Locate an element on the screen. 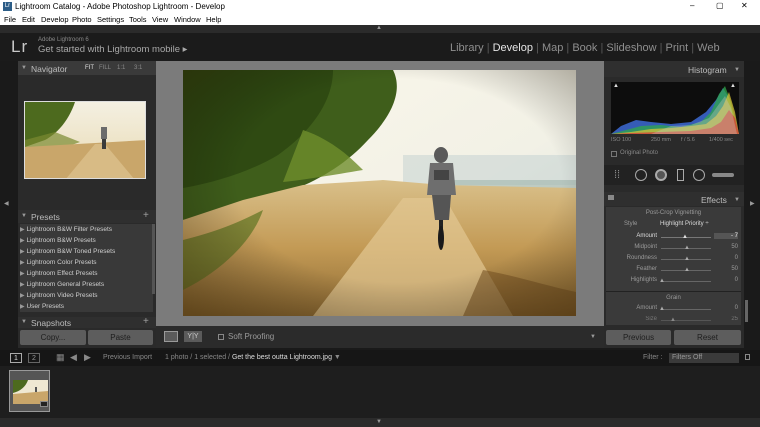  module-map: Map is located at coordinates (552, 48).